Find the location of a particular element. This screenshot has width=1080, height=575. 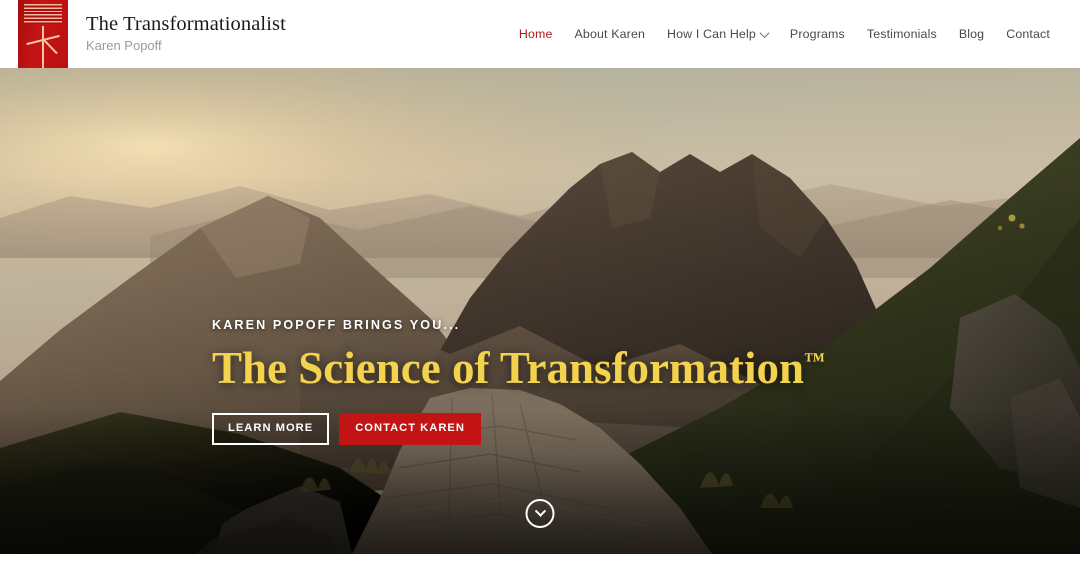

nav-item-testimonials: Testimonials is located at coordinates (902, 34).